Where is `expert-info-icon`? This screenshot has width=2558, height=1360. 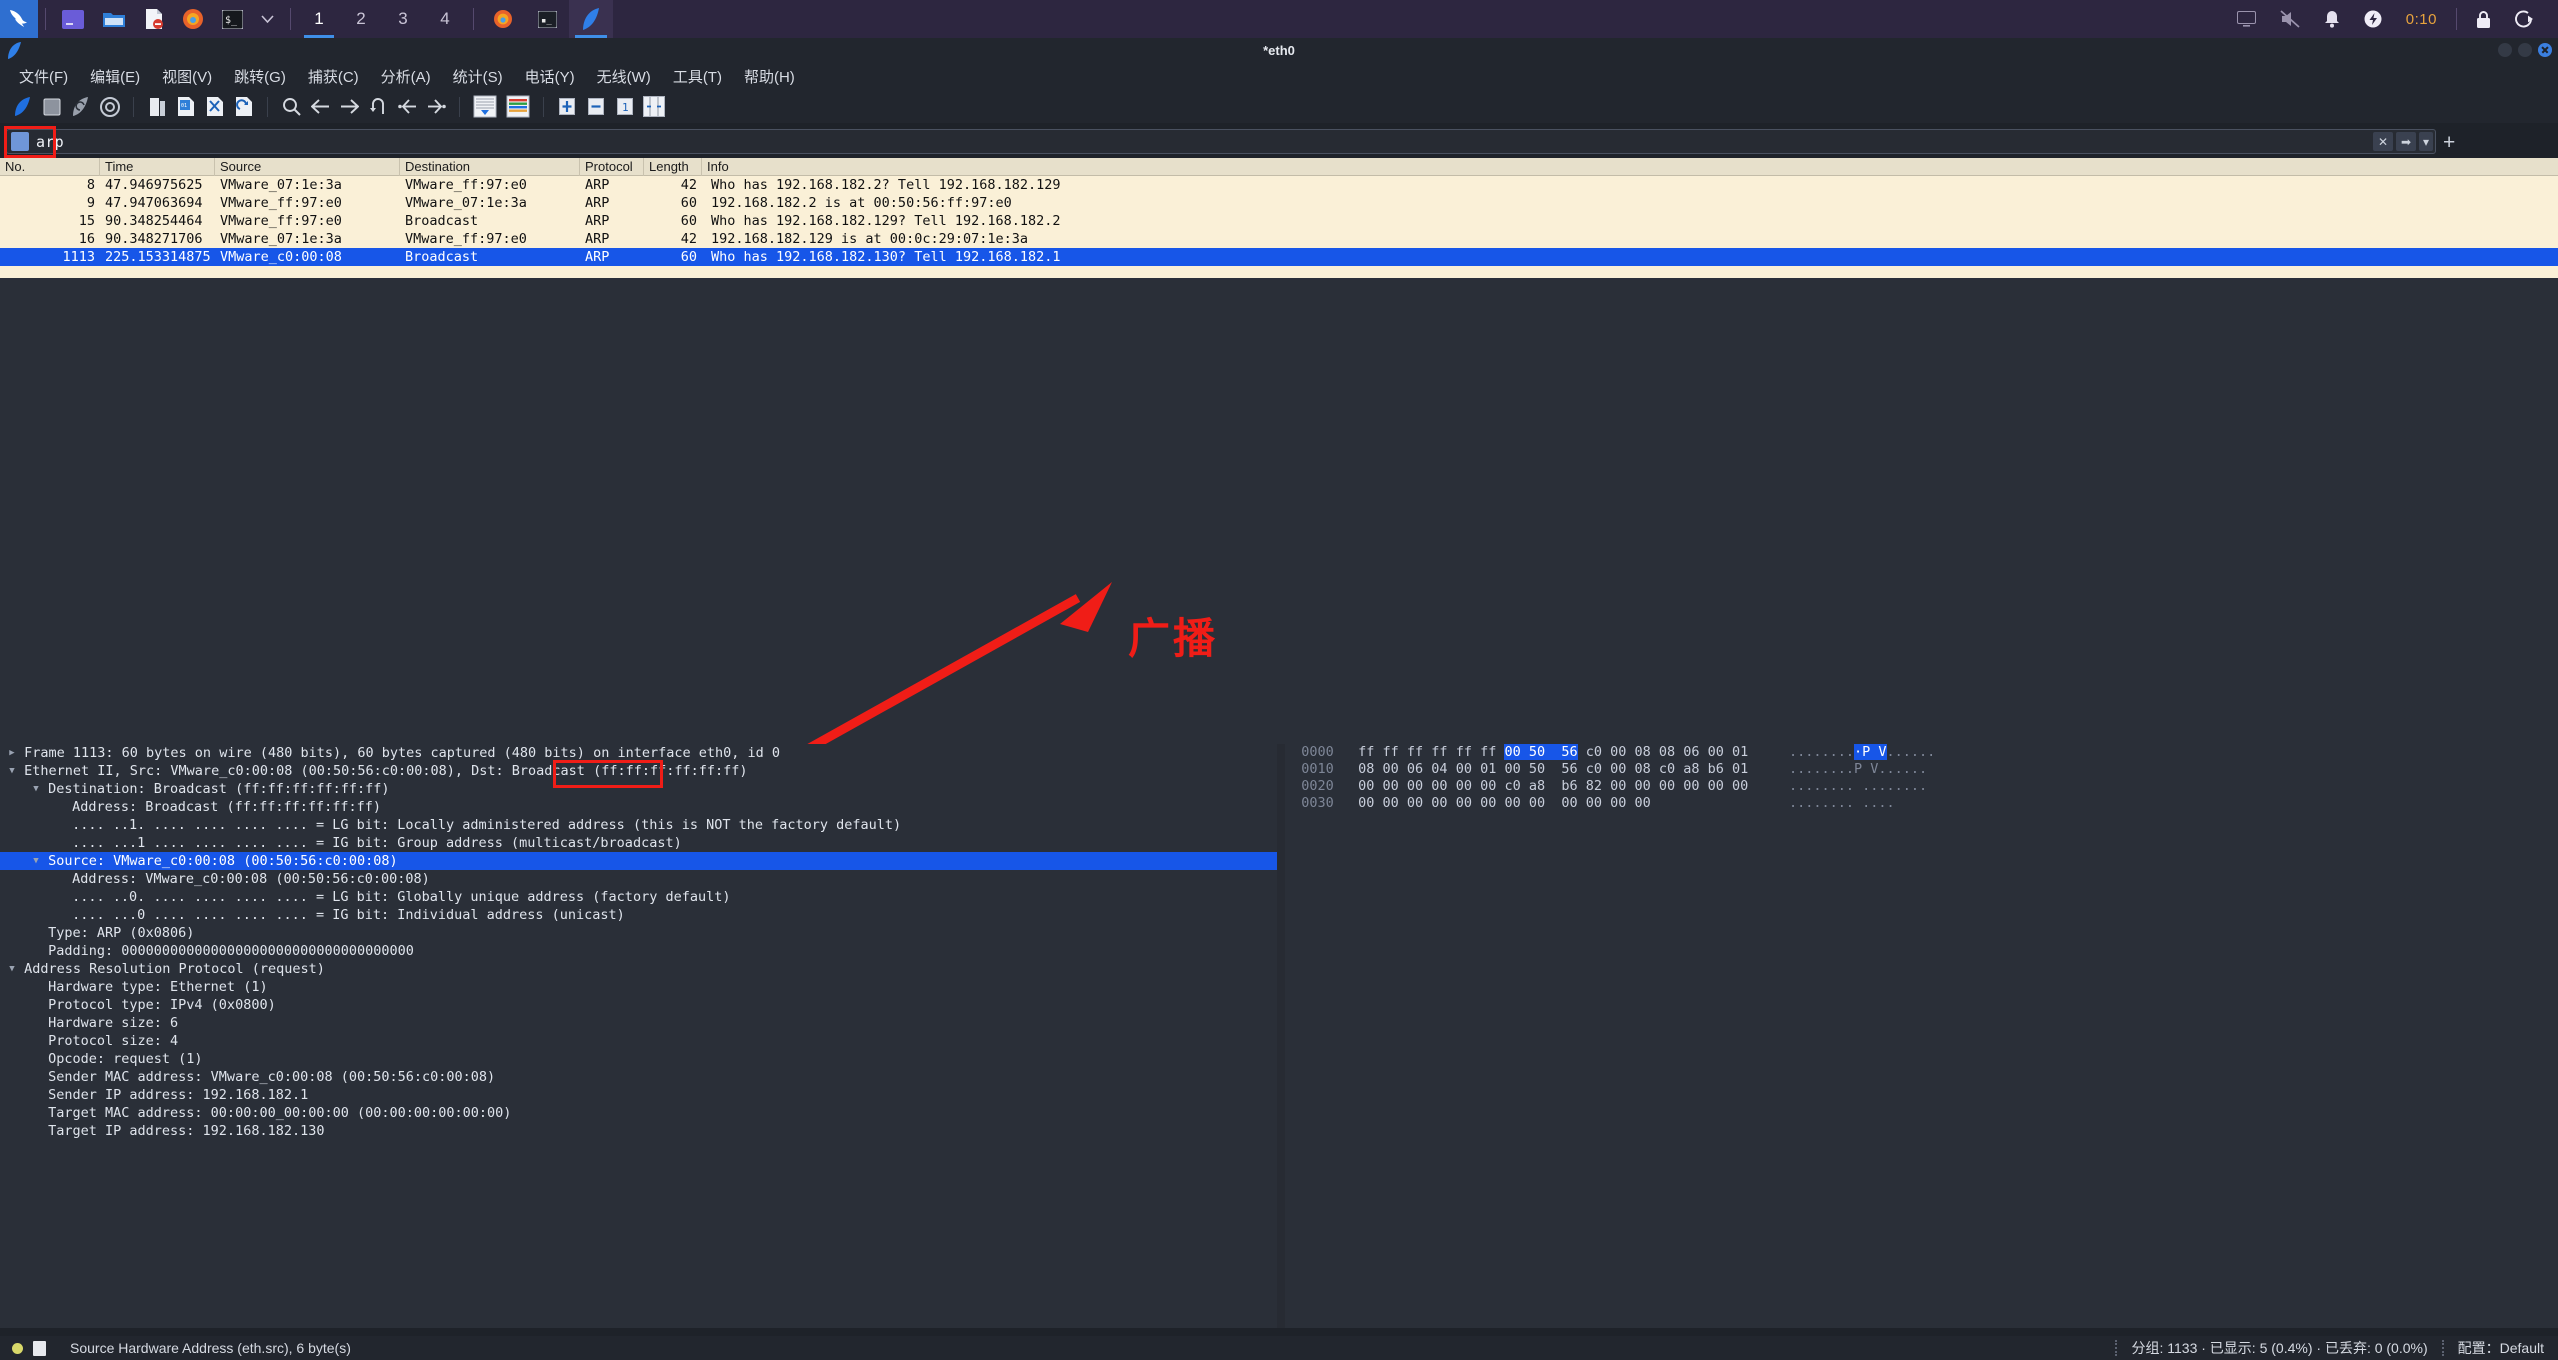
expert-info-icon is located at coordinates (17, 1348).